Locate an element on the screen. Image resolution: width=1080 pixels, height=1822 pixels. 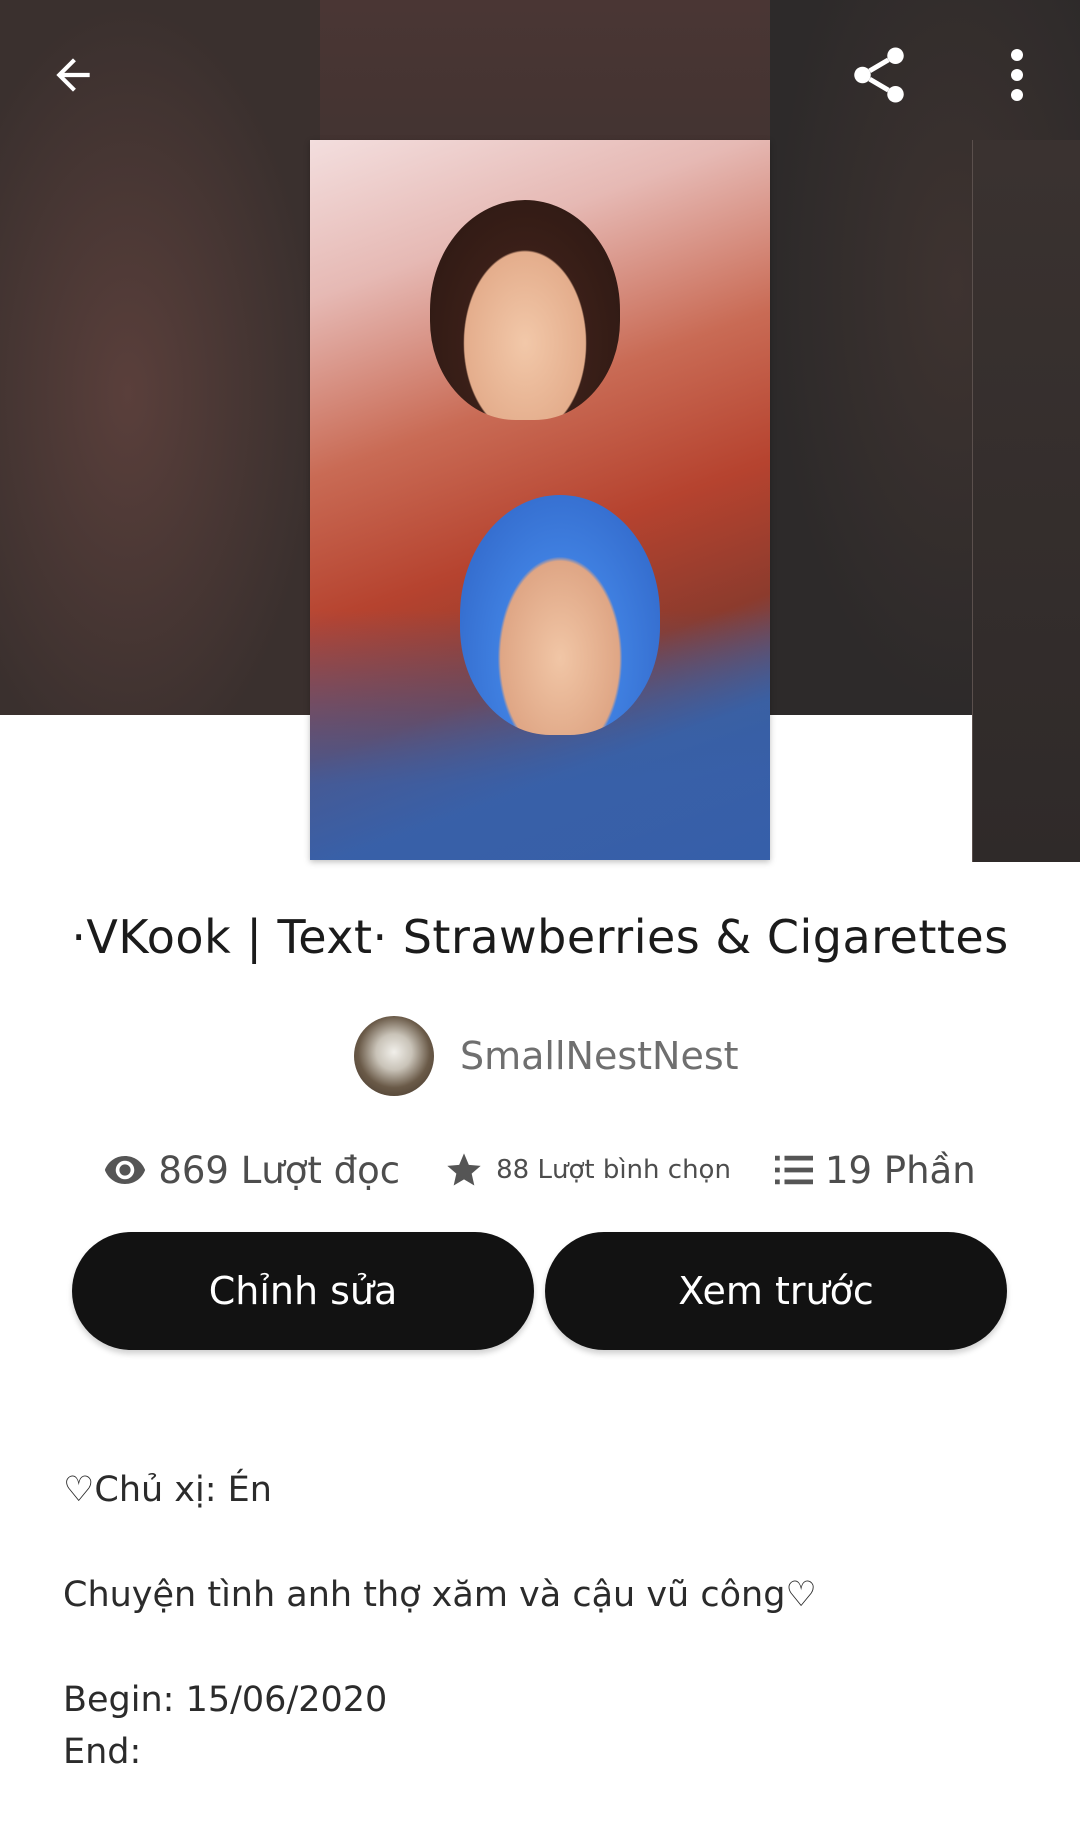
back-button is located at coordinates (73, 75).